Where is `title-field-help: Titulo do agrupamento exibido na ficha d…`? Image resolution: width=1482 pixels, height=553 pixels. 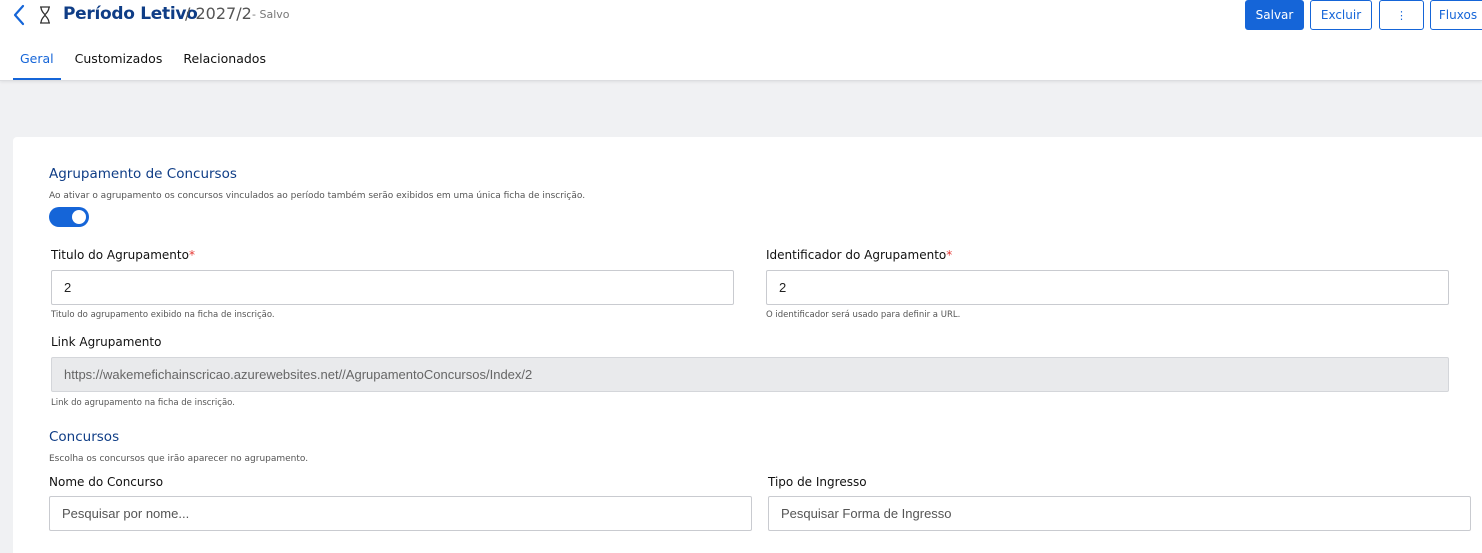 title-field-help: Titulo do agrupamento exibido na ficha d… is located at coordinates (163, 315).